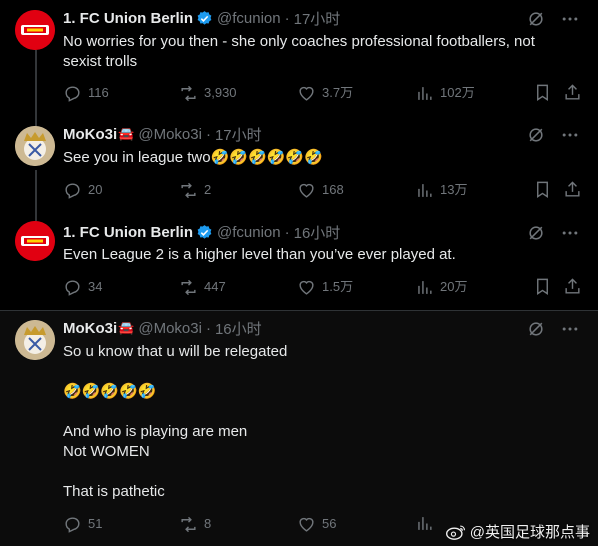  I want to click on like-count: 56, so click(329, 523).